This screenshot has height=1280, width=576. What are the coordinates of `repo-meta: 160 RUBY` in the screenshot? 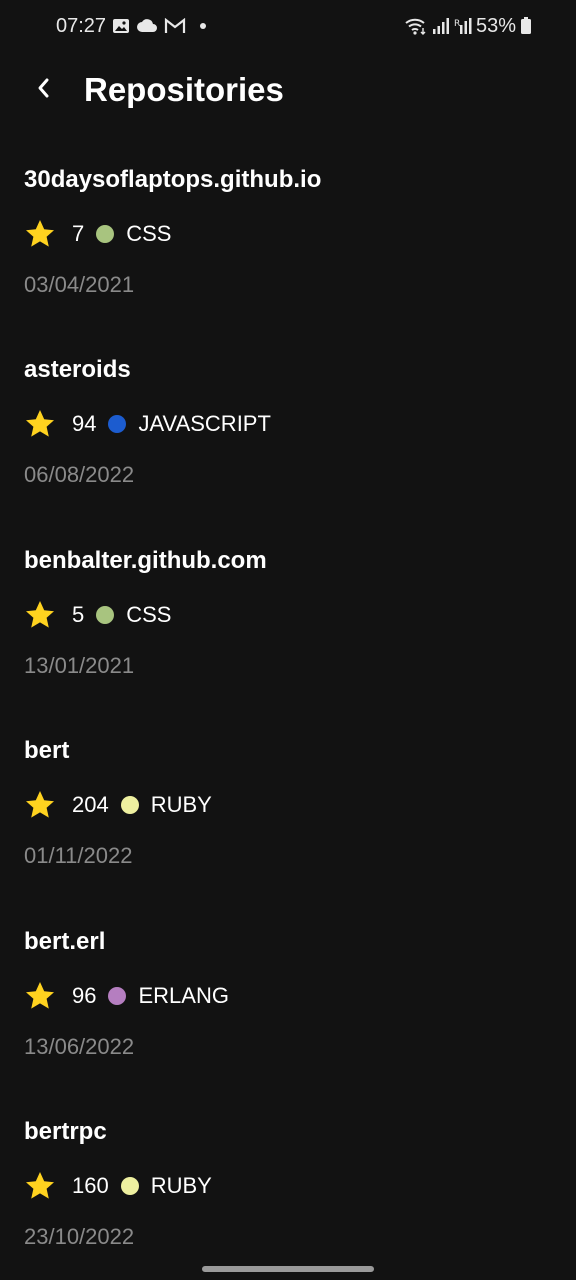 It's located at (118, 1186).